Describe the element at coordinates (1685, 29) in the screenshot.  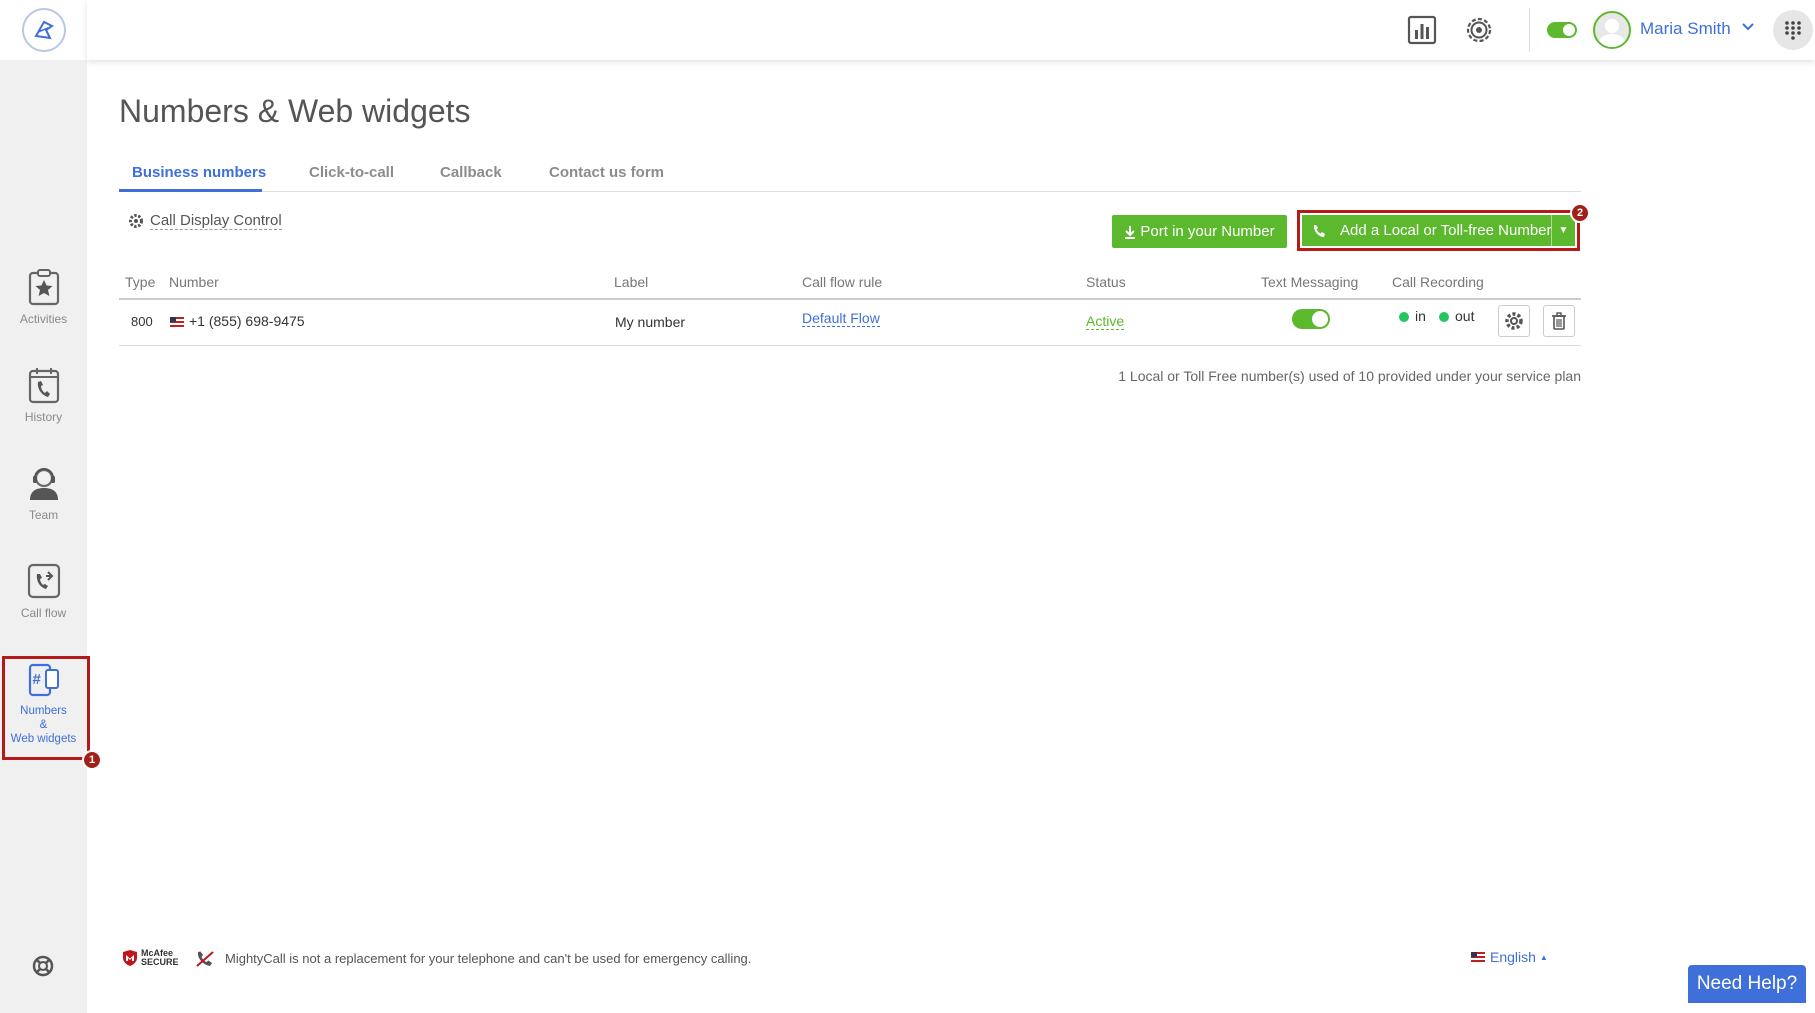
I see `user-name: Maria Smith` at that location.